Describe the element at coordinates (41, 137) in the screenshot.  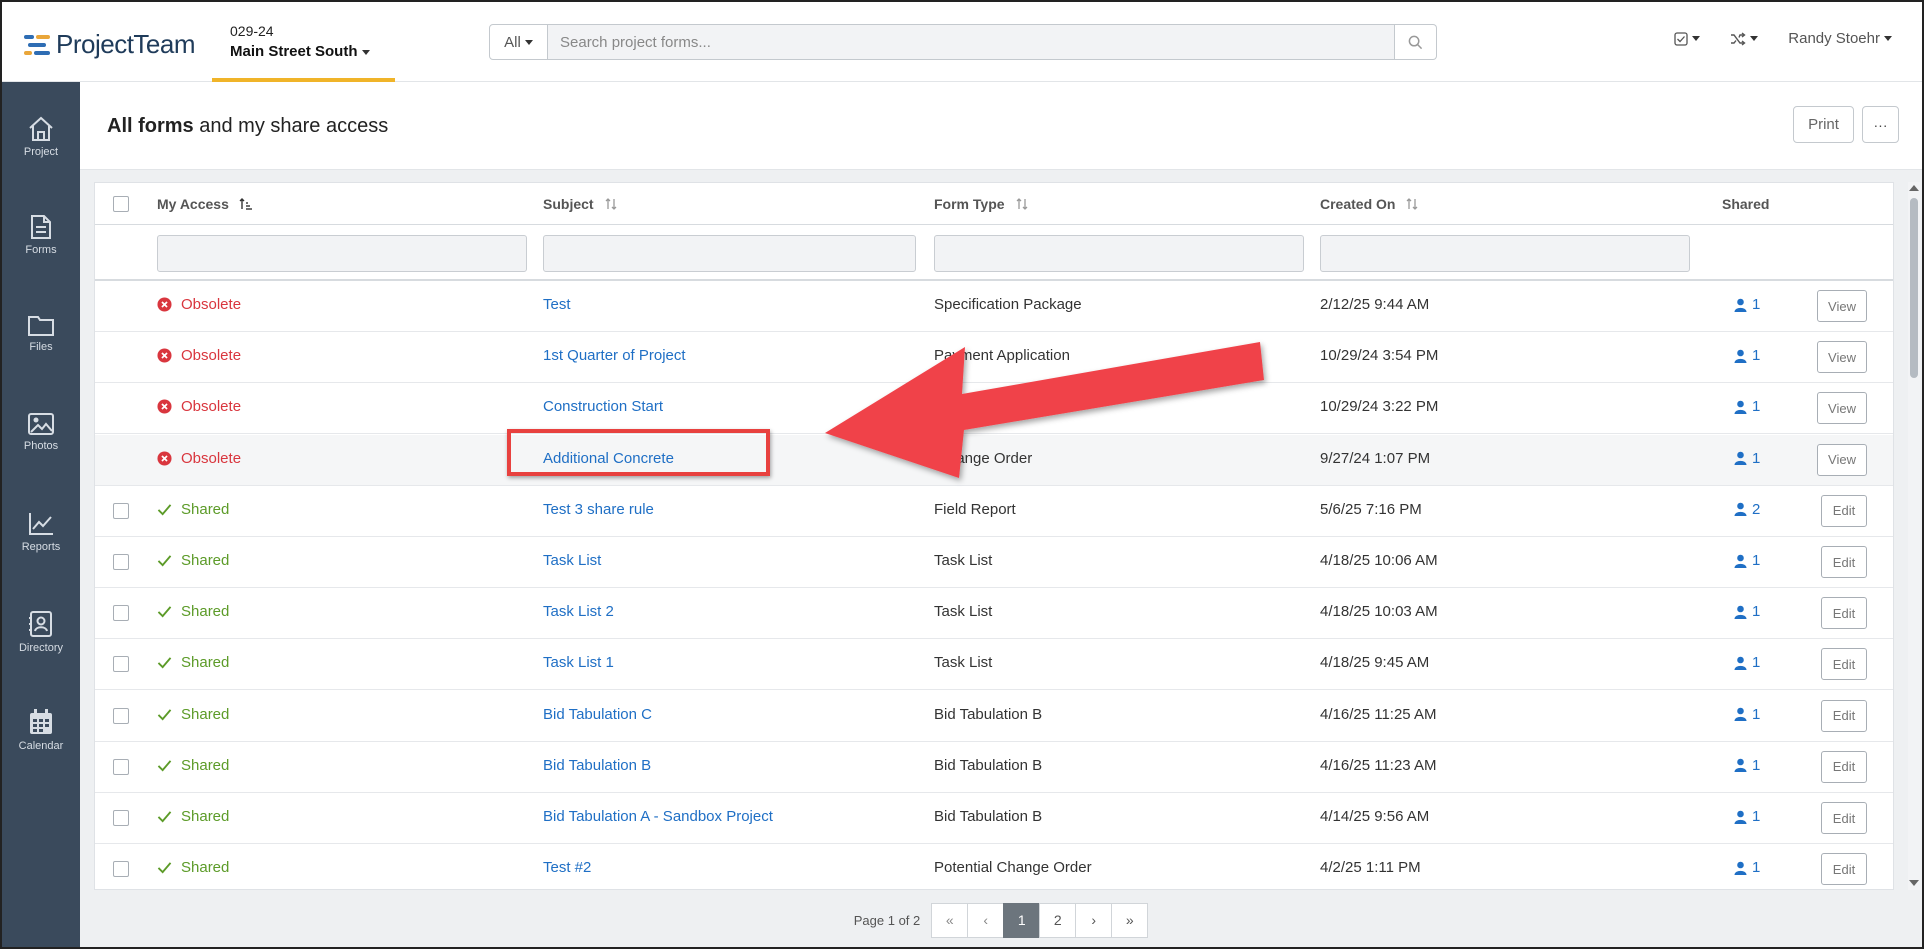
I see `sidebar-item-project: Project` at that location.